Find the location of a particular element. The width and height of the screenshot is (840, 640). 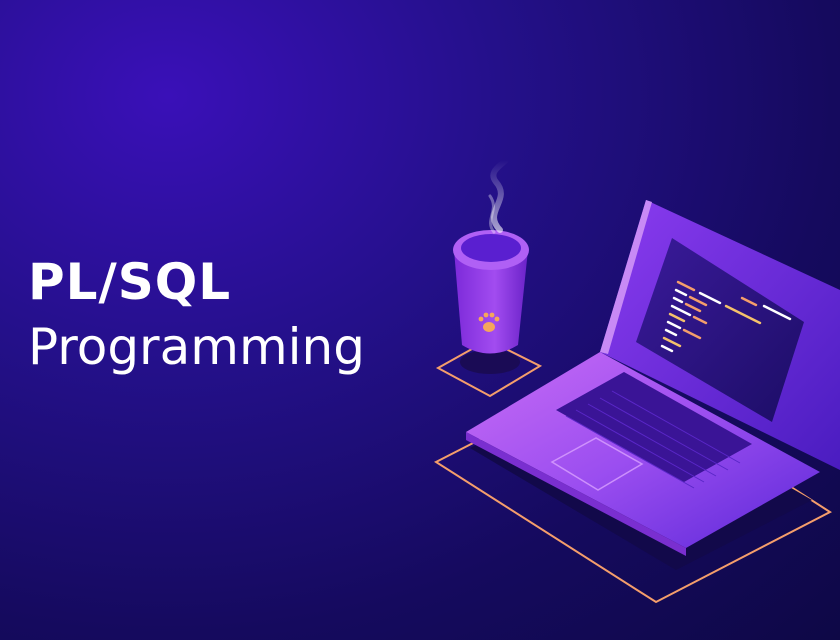

steam-wisp is located at coordinates (492, 214).